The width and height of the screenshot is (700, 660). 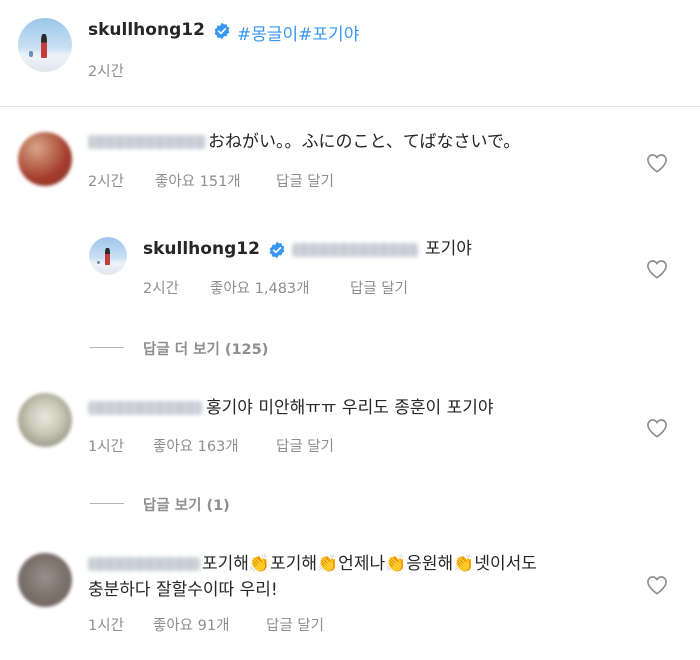 I want to click on comment-text-line2: 충분하다 잘할수이따 우리!, so click(x=183, y=590).